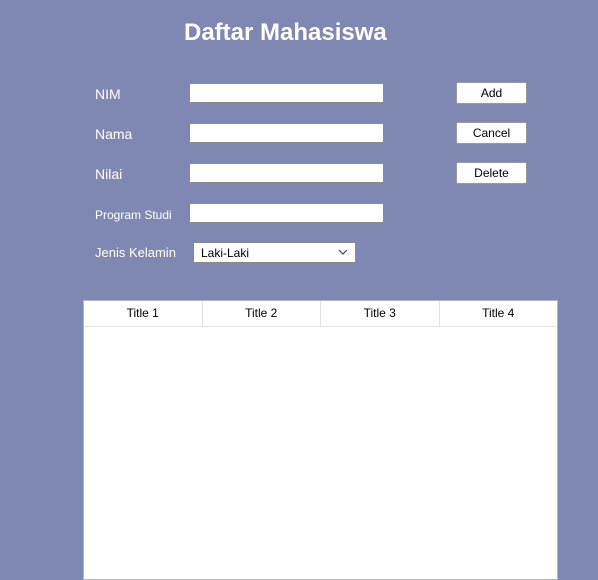 This screenshot has width=598, height=580. I want to click on column-header-title-2: Title 2, so click(262, 313).